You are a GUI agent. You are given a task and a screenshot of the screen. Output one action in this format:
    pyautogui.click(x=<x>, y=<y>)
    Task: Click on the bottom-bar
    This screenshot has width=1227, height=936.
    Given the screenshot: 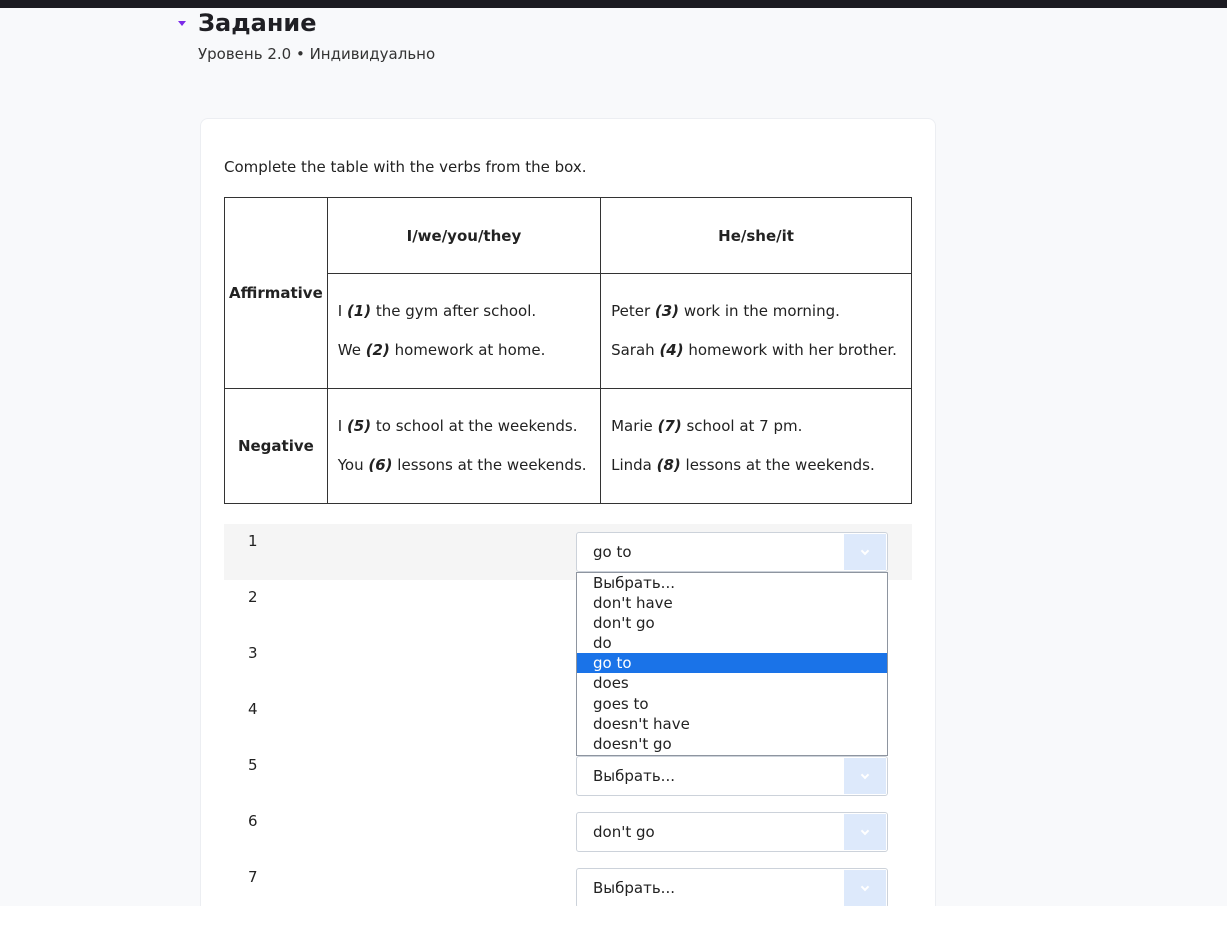 What is the action you would take?
    pyautogui.click(x=613, y=921)
    